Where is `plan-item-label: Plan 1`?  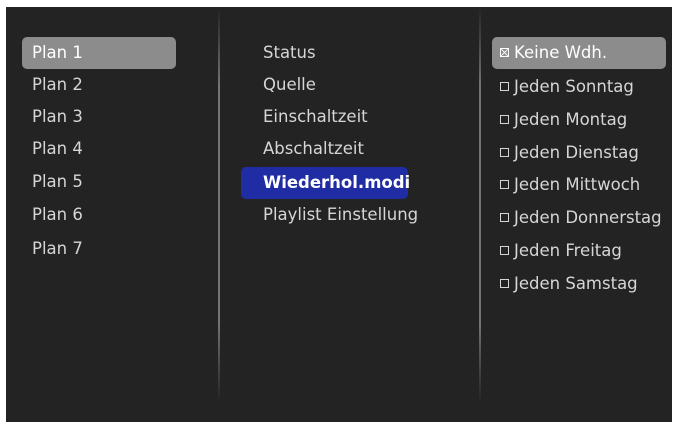
plan-item-label: Plan 1 is located at coordinates (57, 52).